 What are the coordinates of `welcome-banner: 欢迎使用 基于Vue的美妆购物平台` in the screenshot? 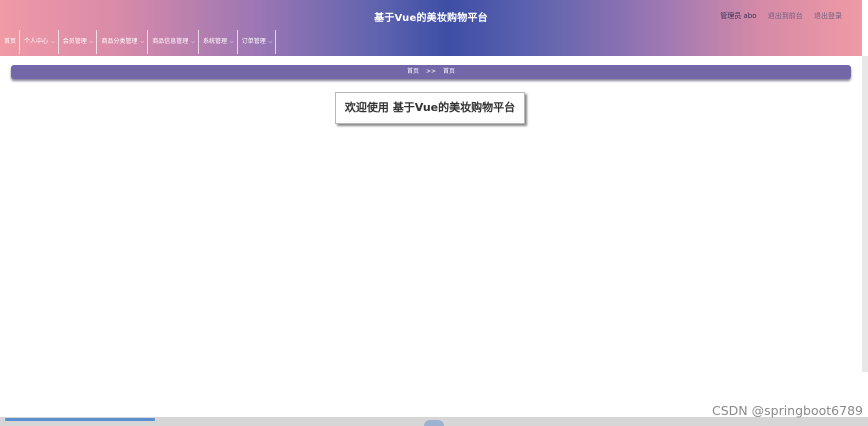 It's located at (430, 108).